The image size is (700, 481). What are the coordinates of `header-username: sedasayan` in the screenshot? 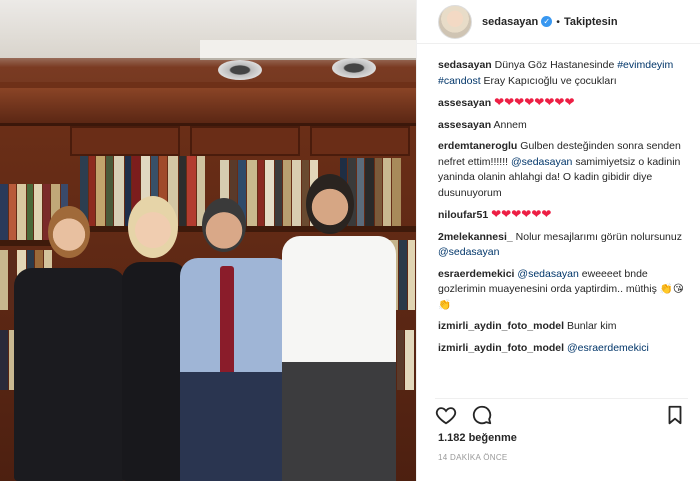 It's located at (510, 22).